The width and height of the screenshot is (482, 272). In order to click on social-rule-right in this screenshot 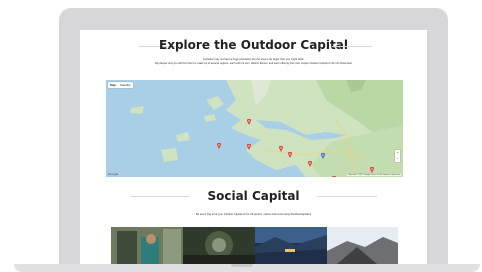, I will do `click(347, 196)`.